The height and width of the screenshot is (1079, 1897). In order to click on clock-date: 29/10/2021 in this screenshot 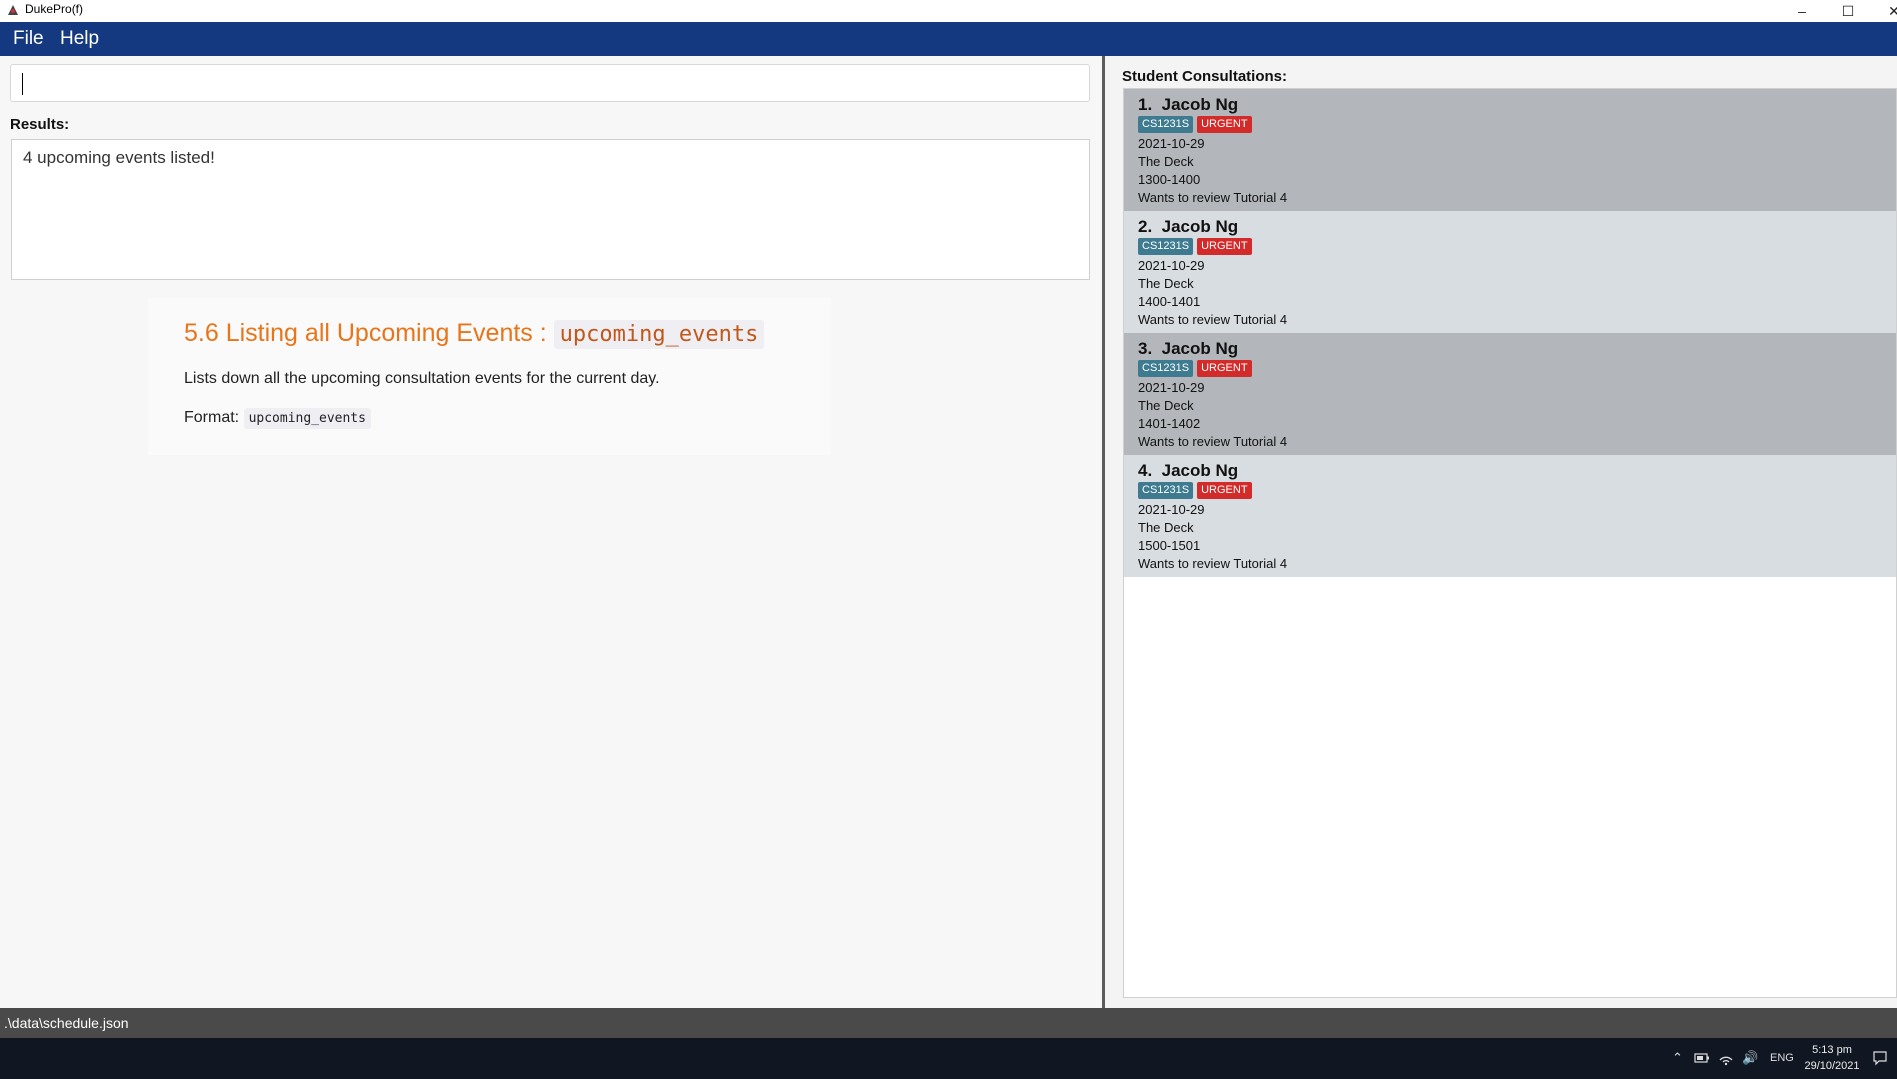, I will do `click(1832, 1066)`.